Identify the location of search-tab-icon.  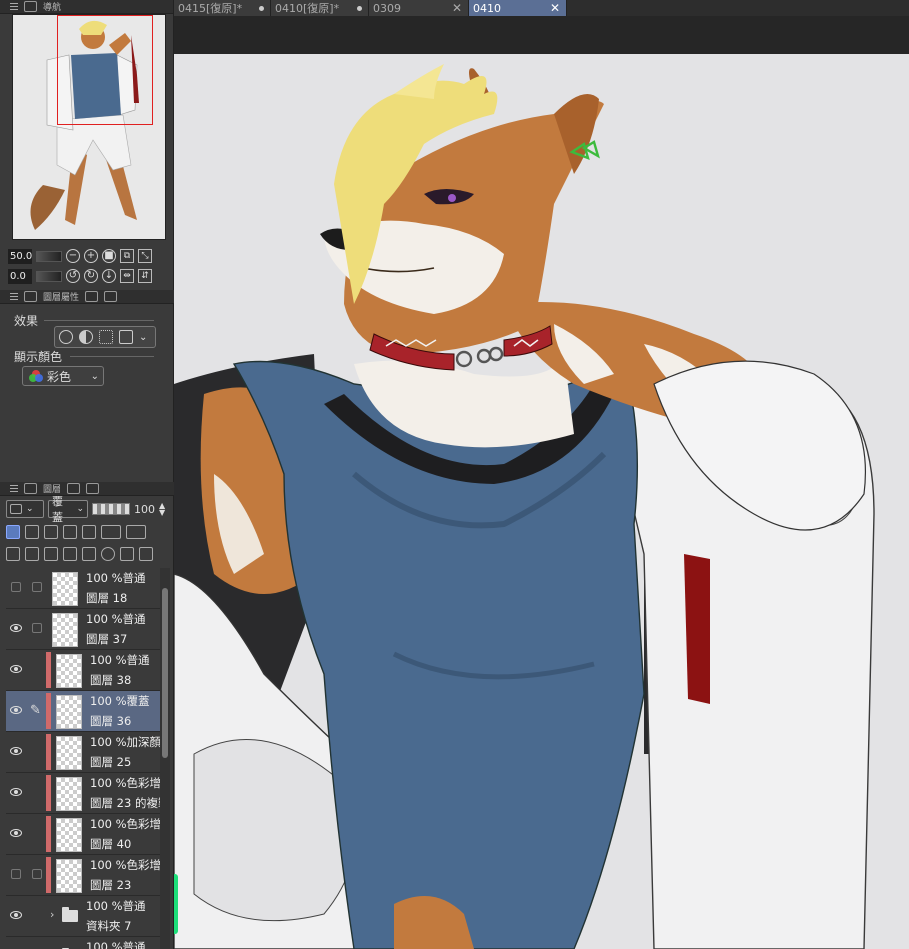
(111, 296).